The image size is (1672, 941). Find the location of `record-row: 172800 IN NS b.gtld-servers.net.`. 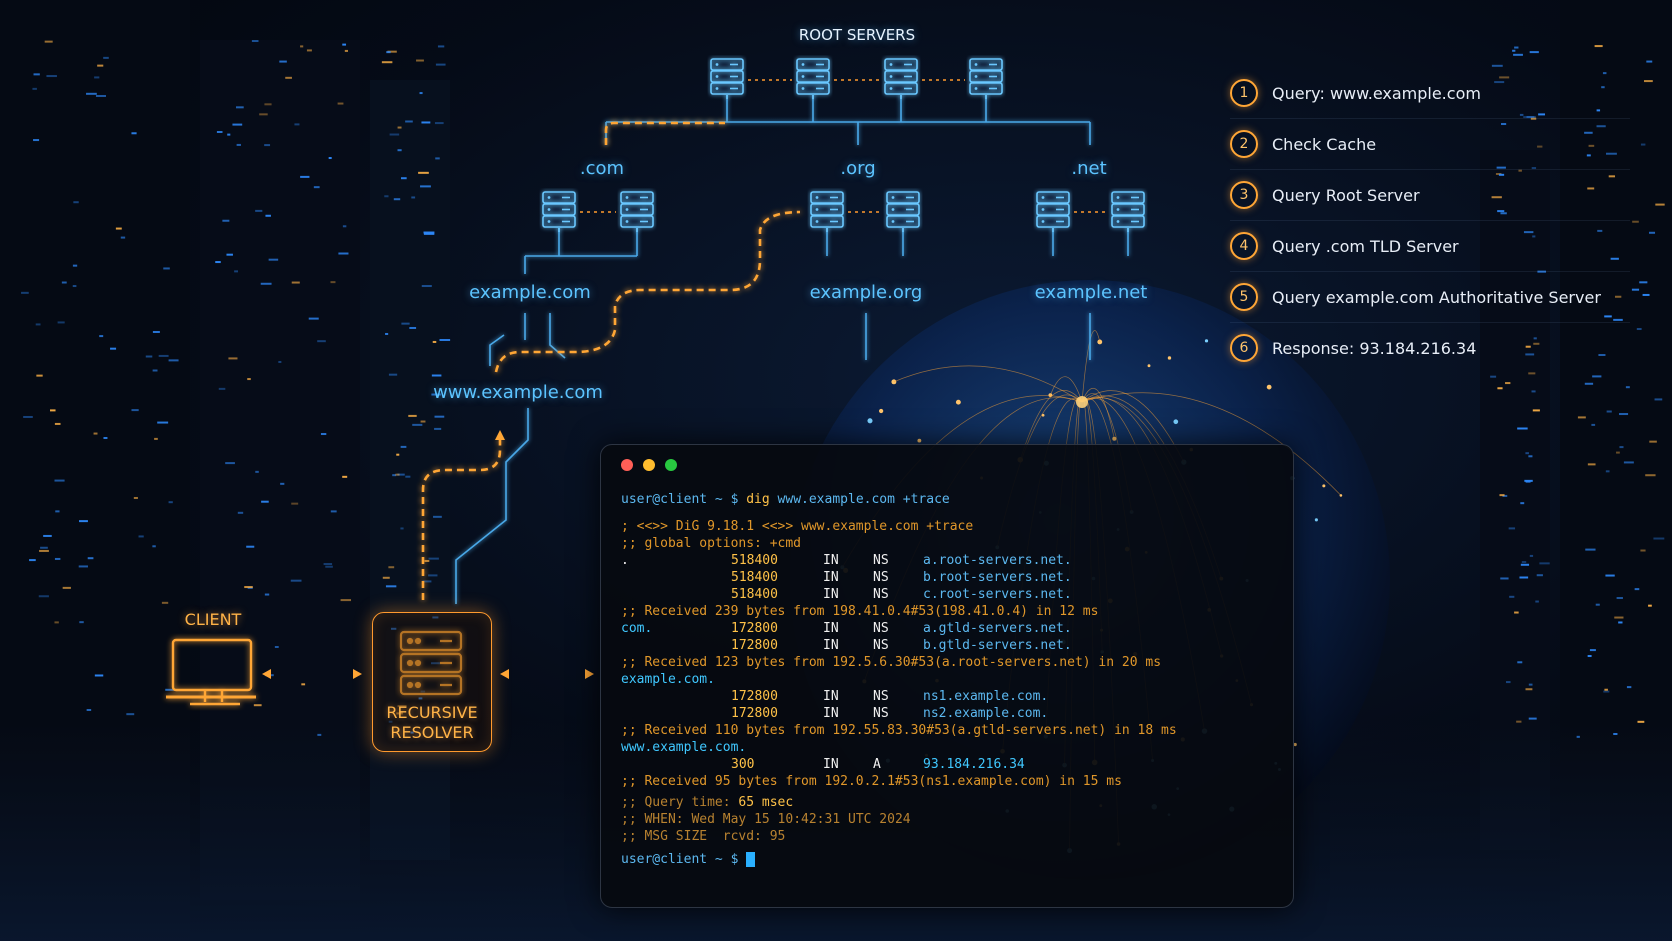

record-row: 172800 IN NS b.gtld-servers.net. is located at coordinates (947, 645).